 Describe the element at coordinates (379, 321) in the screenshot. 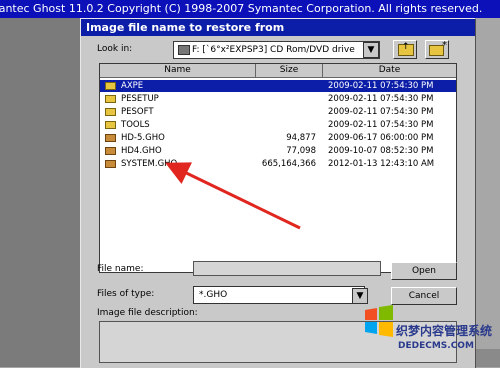

I see `windows-logo-icon` at that location.